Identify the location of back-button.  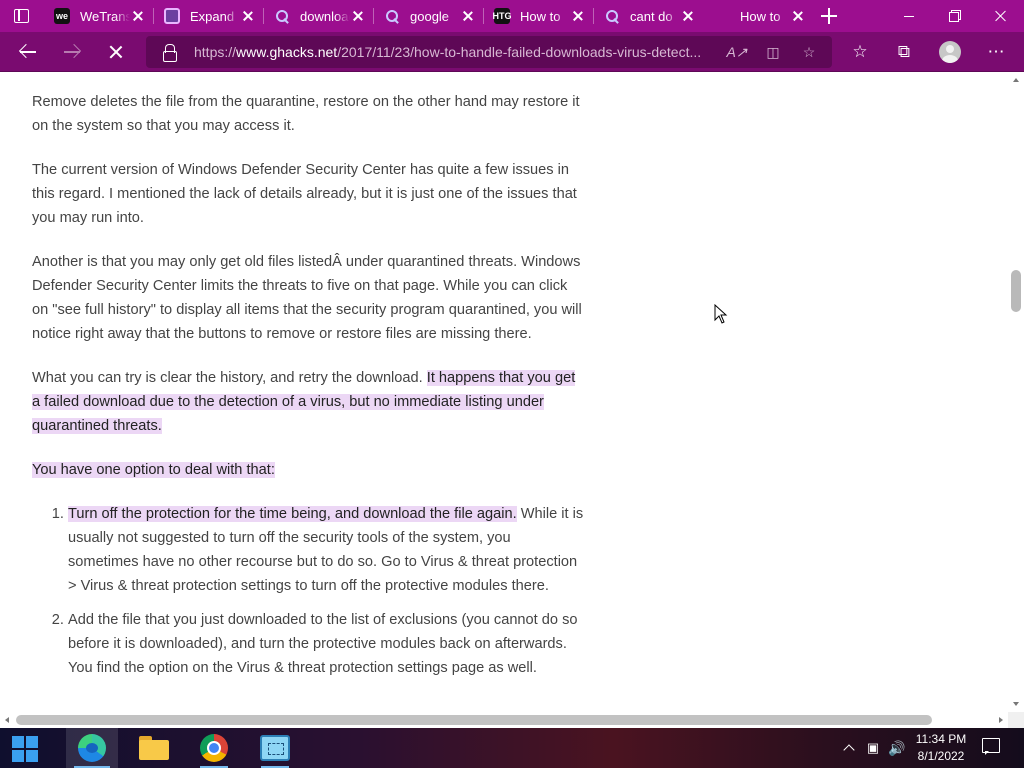
(28, 52).